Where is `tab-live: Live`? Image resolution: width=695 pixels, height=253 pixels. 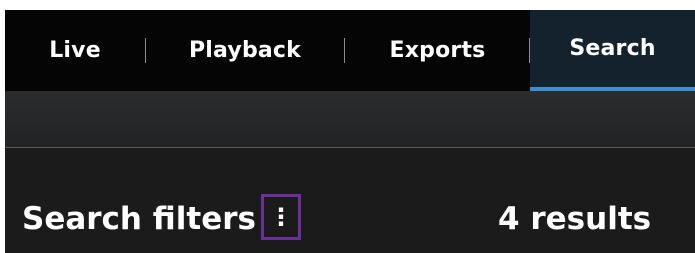 tab-live: Live is located at coordinates (75, 50).